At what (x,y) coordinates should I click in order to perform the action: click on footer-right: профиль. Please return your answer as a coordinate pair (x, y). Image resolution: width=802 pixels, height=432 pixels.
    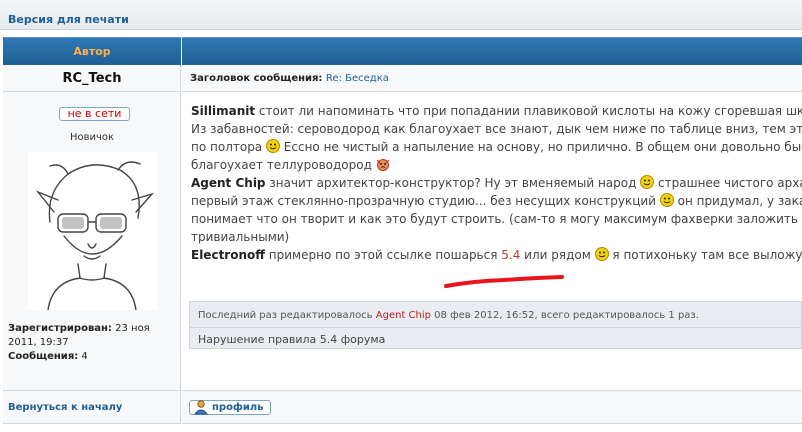
    Looking at the image, I should click on (492, 407).